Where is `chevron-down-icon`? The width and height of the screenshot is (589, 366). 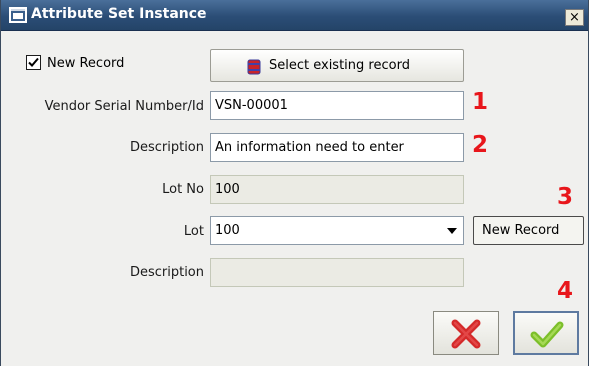 chevron-down-icon is located at coordinates (452, 231).